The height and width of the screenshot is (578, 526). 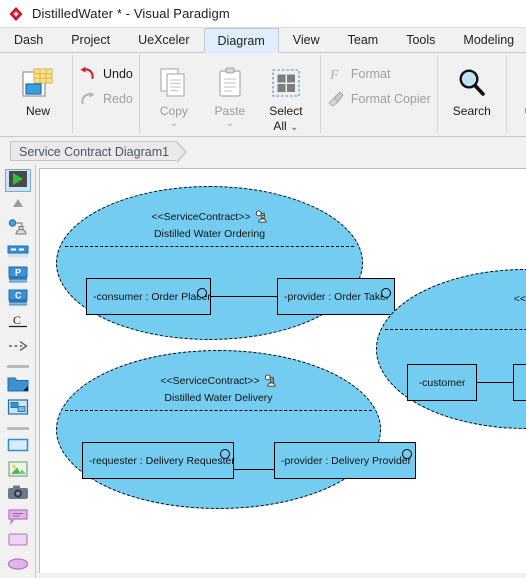 I want to click on palette-callout-tool, so click(x=18, y=518).